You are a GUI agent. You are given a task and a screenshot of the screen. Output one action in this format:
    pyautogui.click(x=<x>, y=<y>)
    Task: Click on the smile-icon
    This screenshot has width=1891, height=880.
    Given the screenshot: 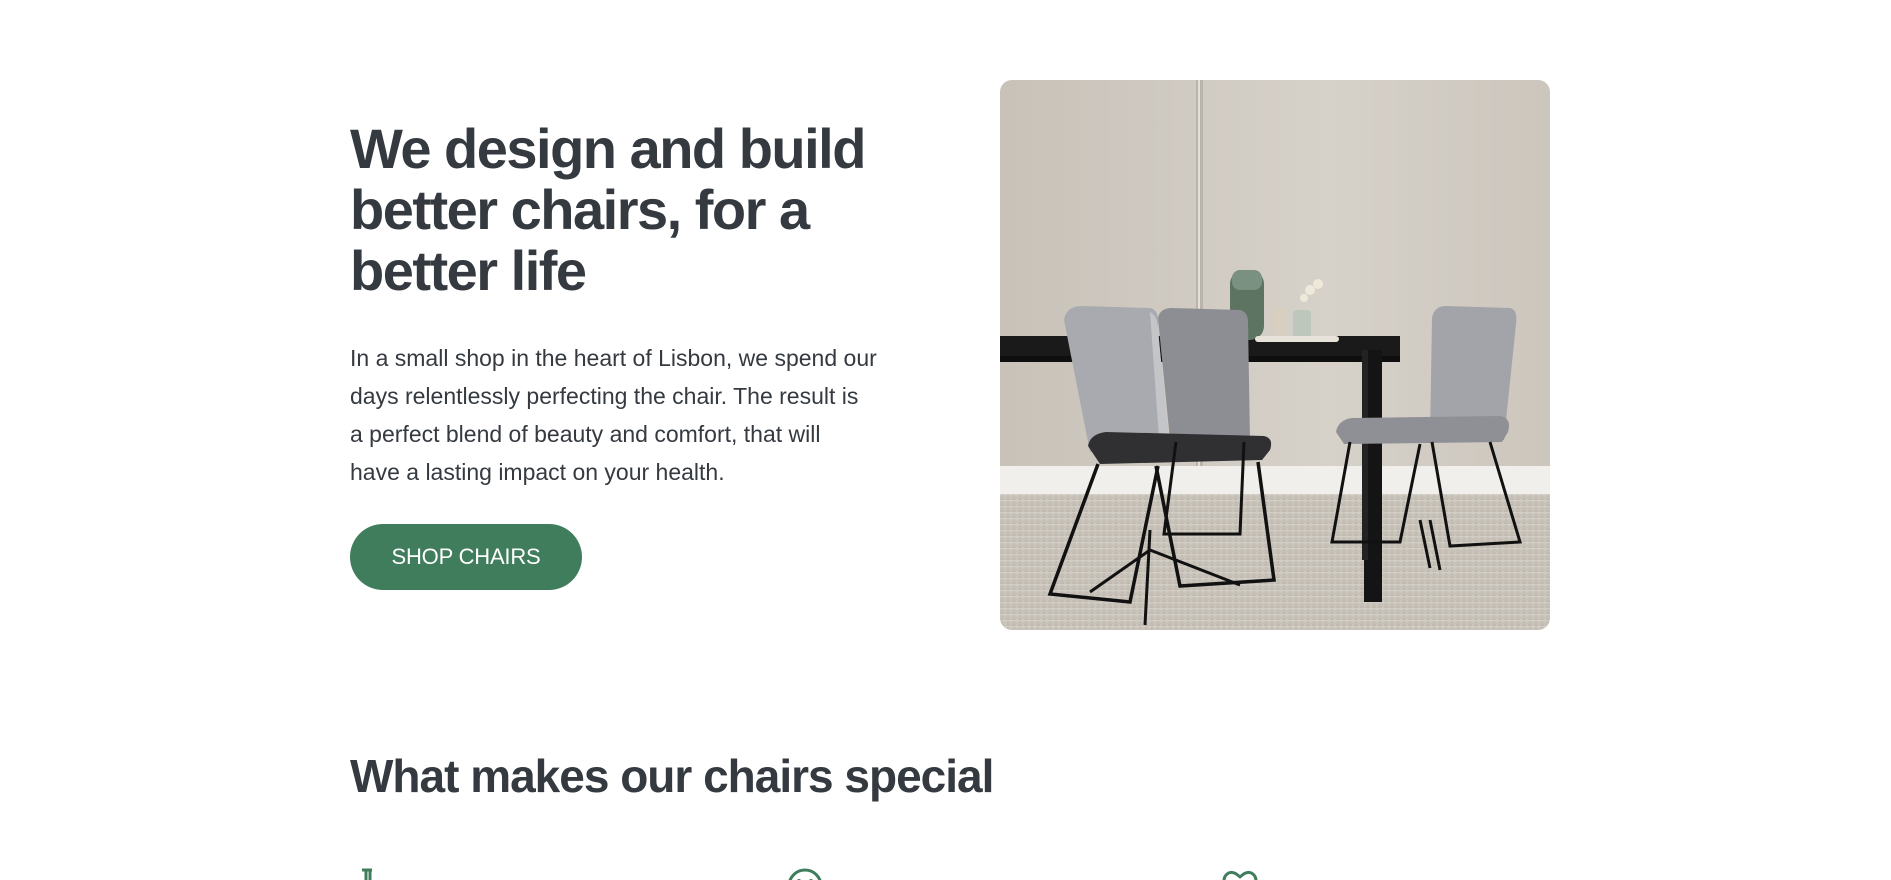 What is the action you would take?
    pyautogui.click(x=805, y=874)
    